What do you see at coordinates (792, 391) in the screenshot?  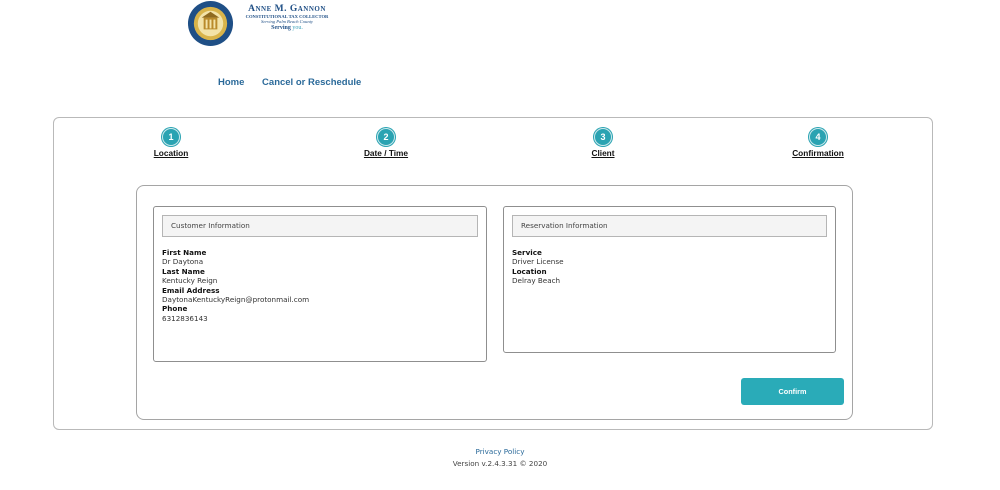 I see `confirm-button: Confirm` at bounding box center [792, 391].